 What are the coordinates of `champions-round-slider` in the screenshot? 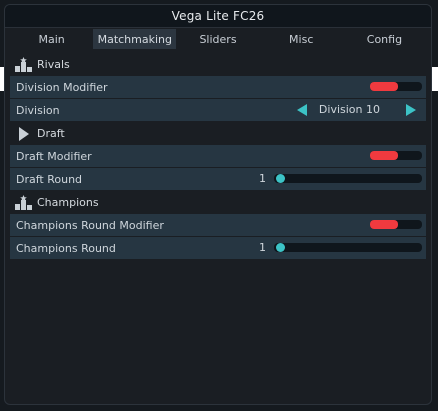 It's located at (348, 247).